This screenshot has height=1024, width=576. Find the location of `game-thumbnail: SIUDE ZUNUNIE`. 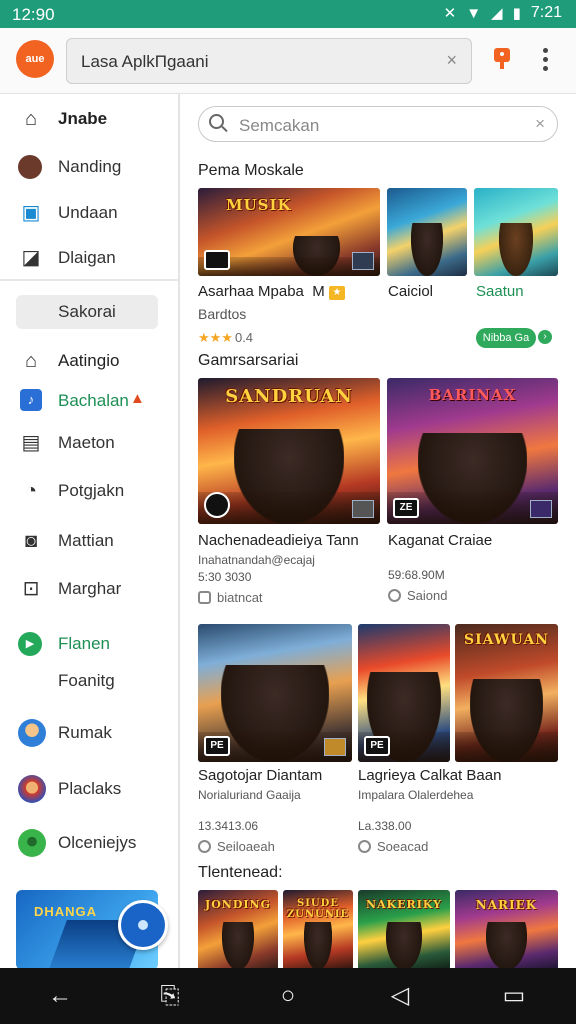

game-thumbnail: SIUDE ZUNUNIE is located at coordinates (318, 929).